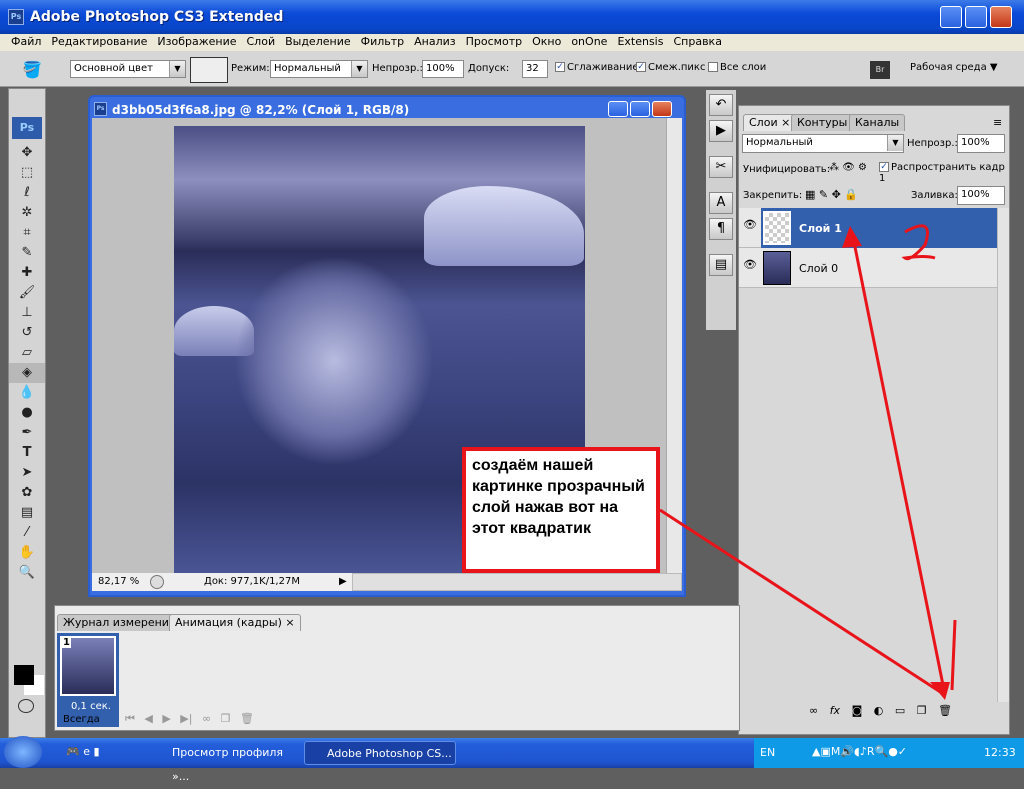 The image size is (1024, 789). Describe the element at coordinates (319, 69) in the screenshot. I see `mode-select: Нормальный ▼` at that location.